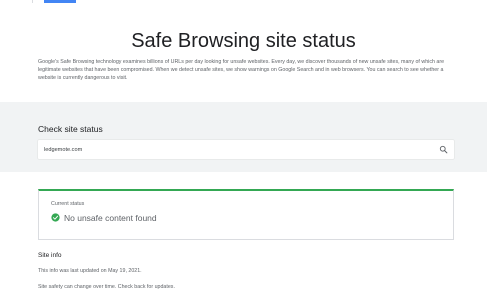 This screenshot has height=300, width=487. What do you see at coordinates (243, 41) in the screenshot?
I see `page-title: Safe Browsing site status` at bounding box center [243, 41].